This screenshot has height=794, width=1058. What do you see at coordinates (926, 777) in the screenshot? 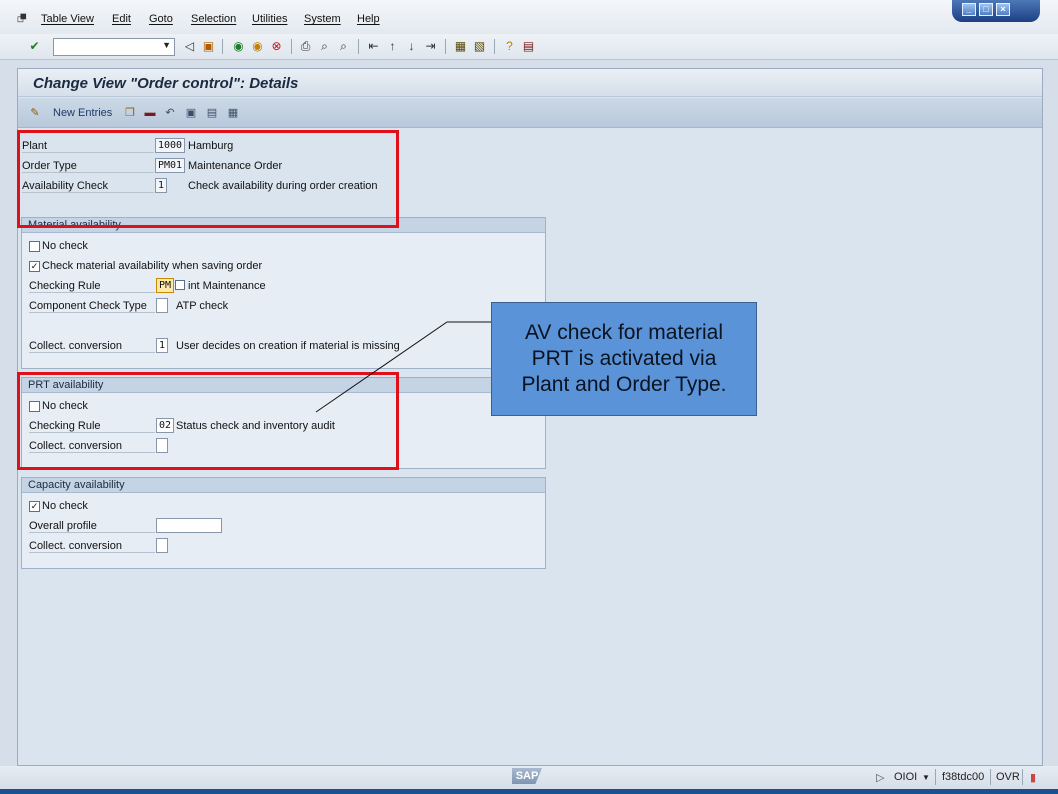
I see `status-dropdown-icon: ▼` at bounding box center [926, 777].